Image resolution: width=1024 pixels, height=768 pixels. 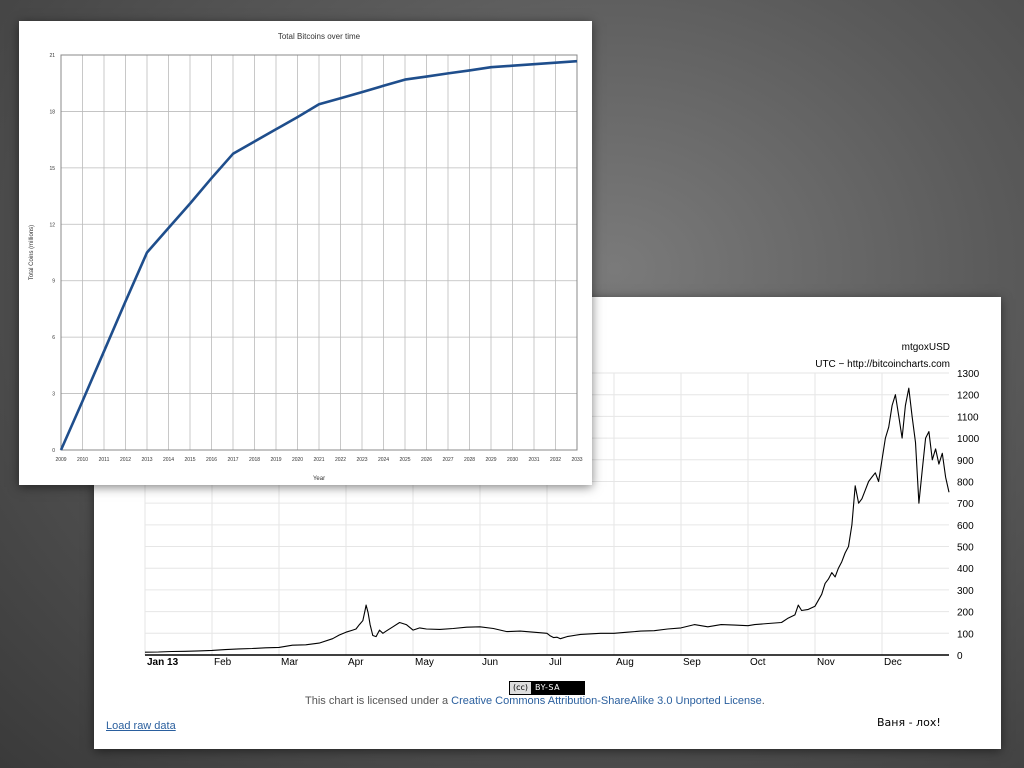 What do you see at coordinates (490, 460) in the screenshot?
I see `x-tick-label: 2029` at bounding box center [490, 460].